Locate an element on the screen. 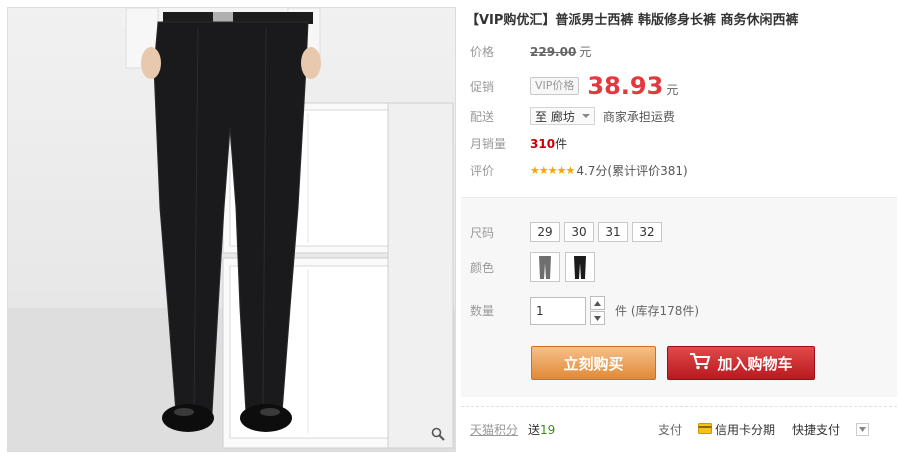 The image size is (900, 455). price-unit: 元 is located at coordinates (585, 52).